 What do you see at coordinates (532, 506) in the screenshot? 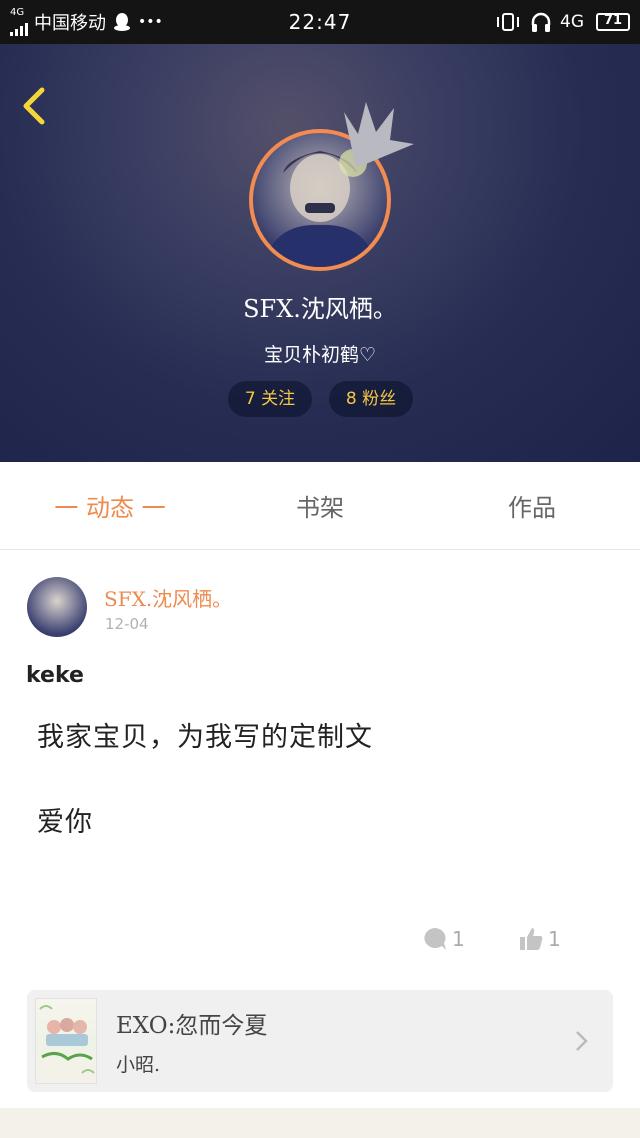
I see `tab-works: 作品` at bounding box center [532, 506].